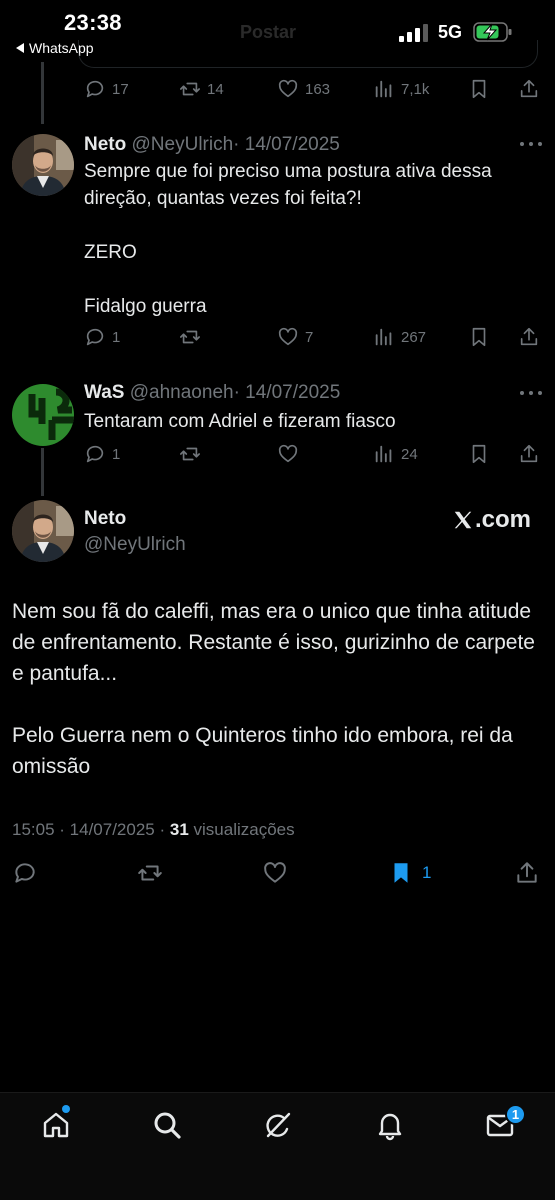 This screenshot has height=1200, width=555. What do you see at coordinates (427, 872) in the screenshot?
I see `bookmark-count: 1` at bounding box center [427, 872].